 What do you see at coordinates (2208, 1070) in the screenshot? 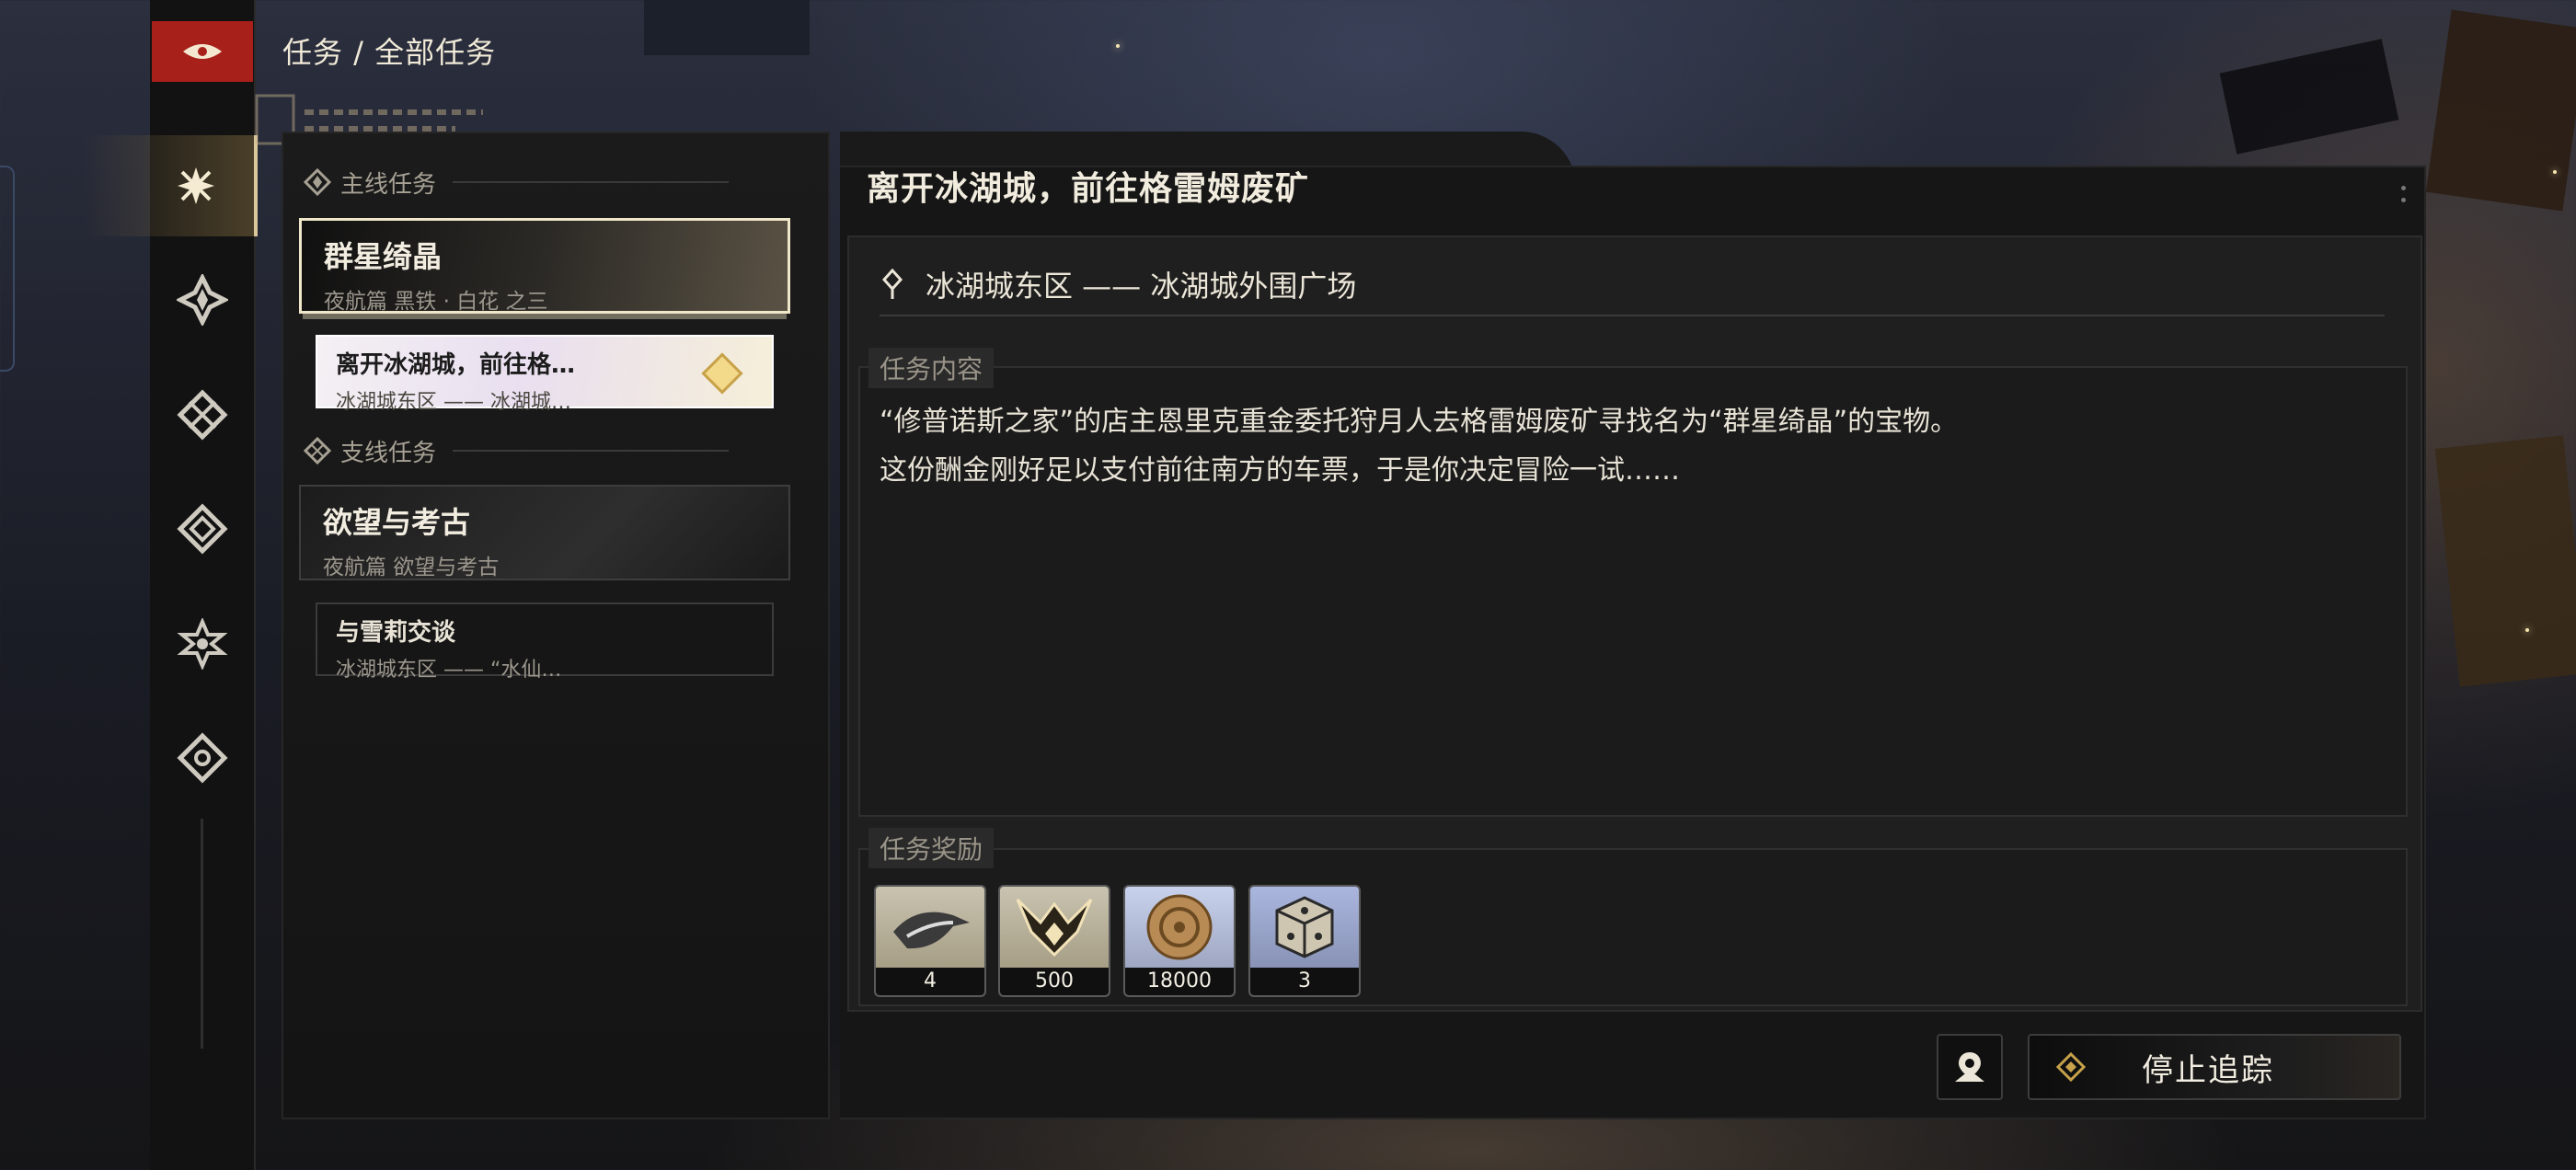
I see `stop-tracking-label: 停止追踪` at bounding box center [2208, 1070].